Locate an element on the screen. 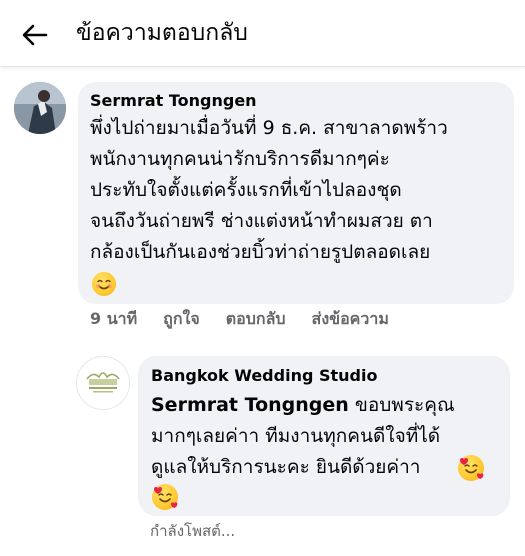  mention-link: Sermrat Tongngen is located at coordinates (250, 405).